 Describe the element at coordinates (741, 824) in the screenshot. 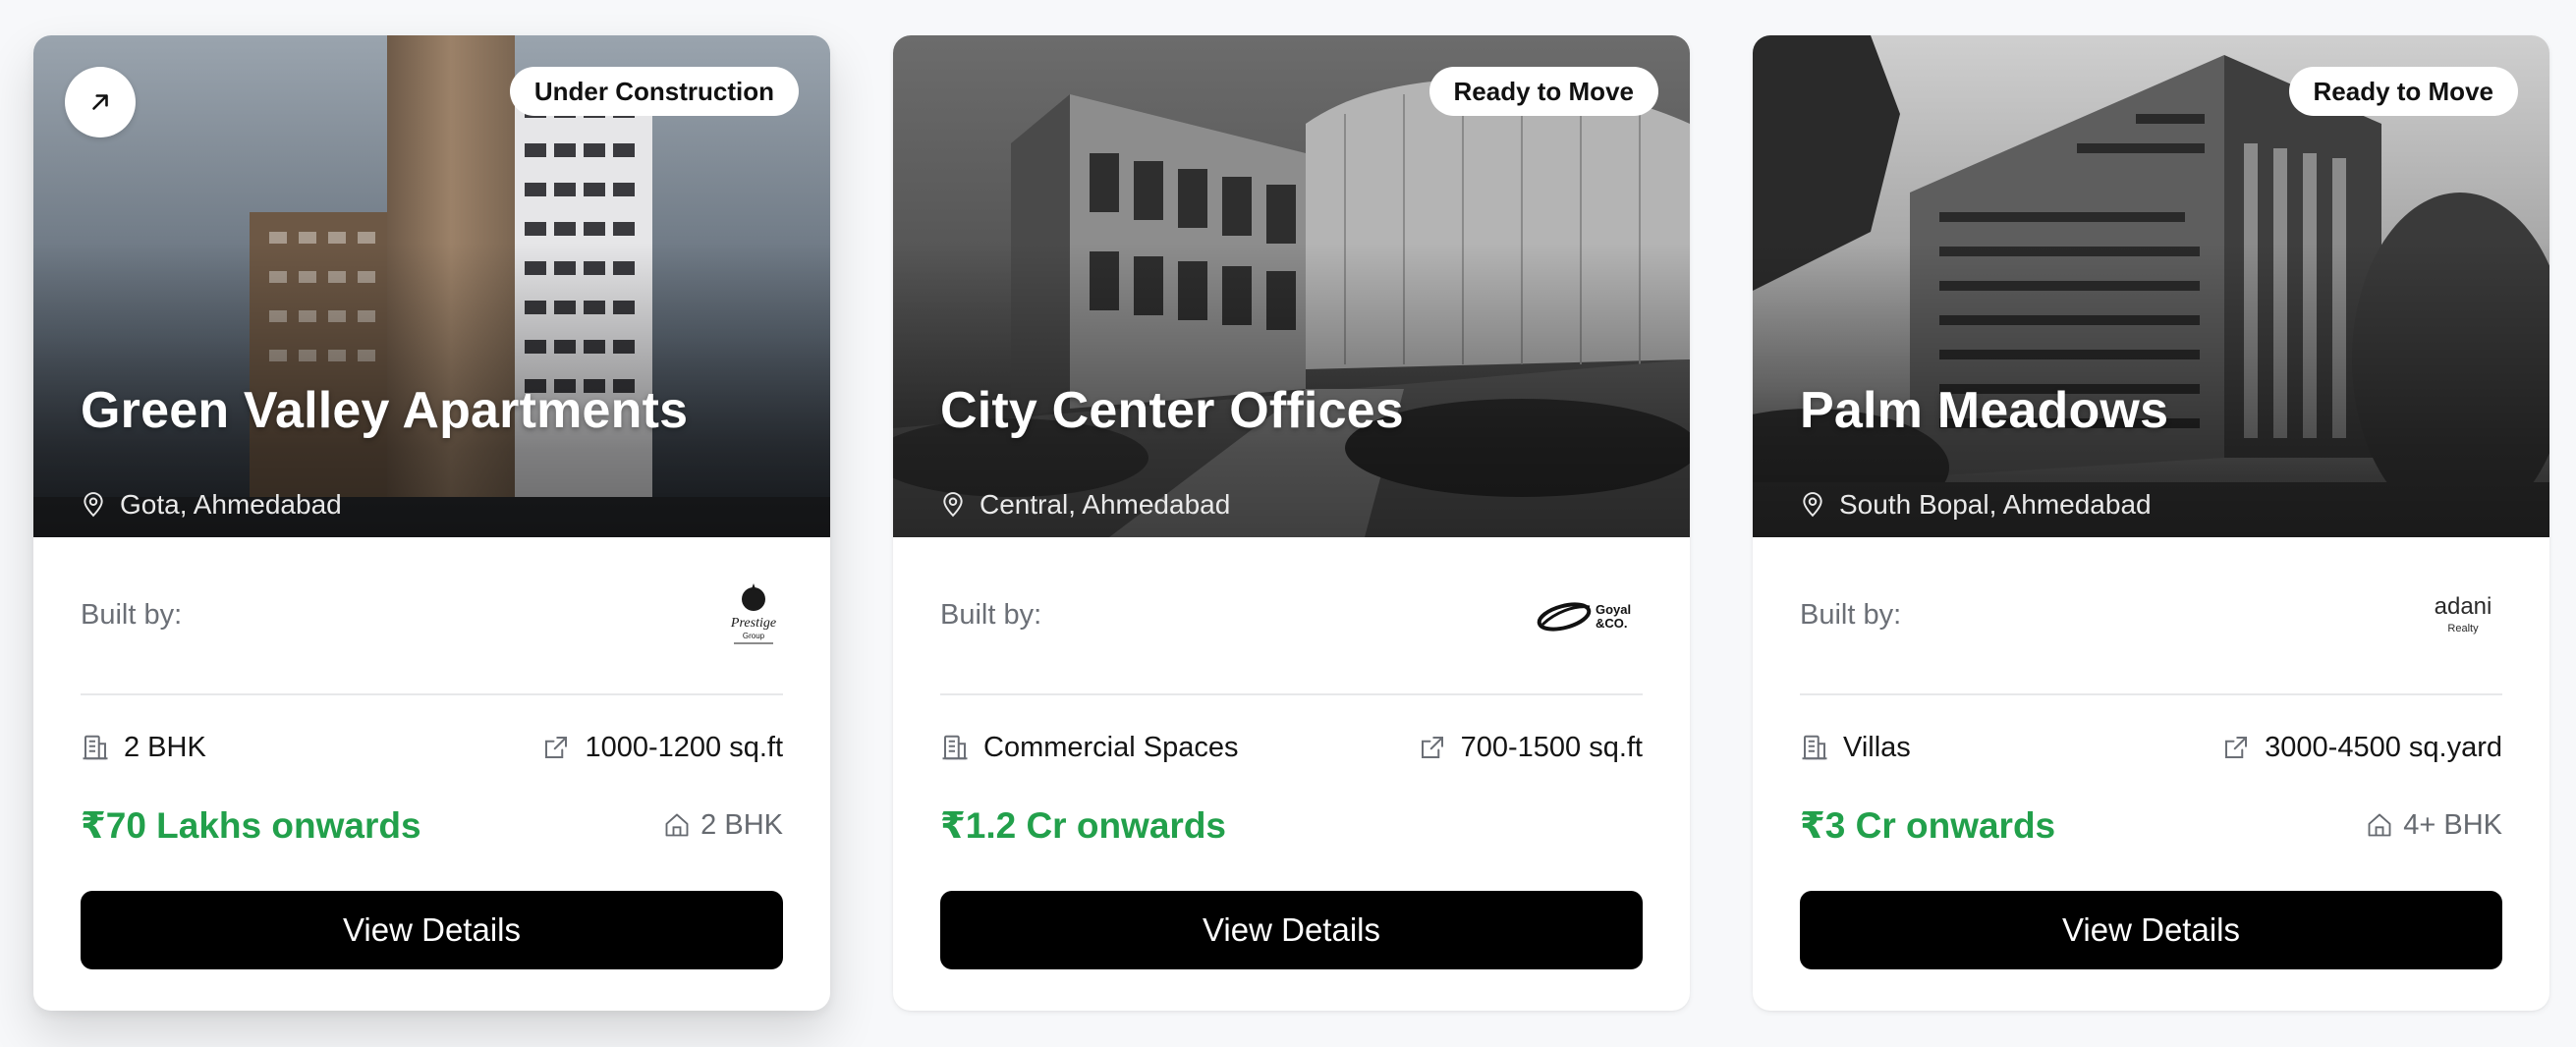

I see `configuration-text: 2 BHK` at that location.